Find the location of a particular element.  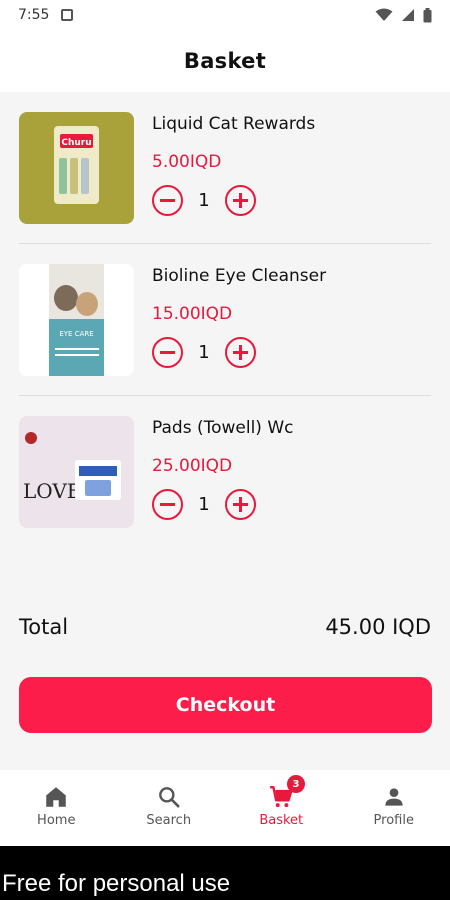

watermark-text: Free for personal use is located at coordinates (116, 883).